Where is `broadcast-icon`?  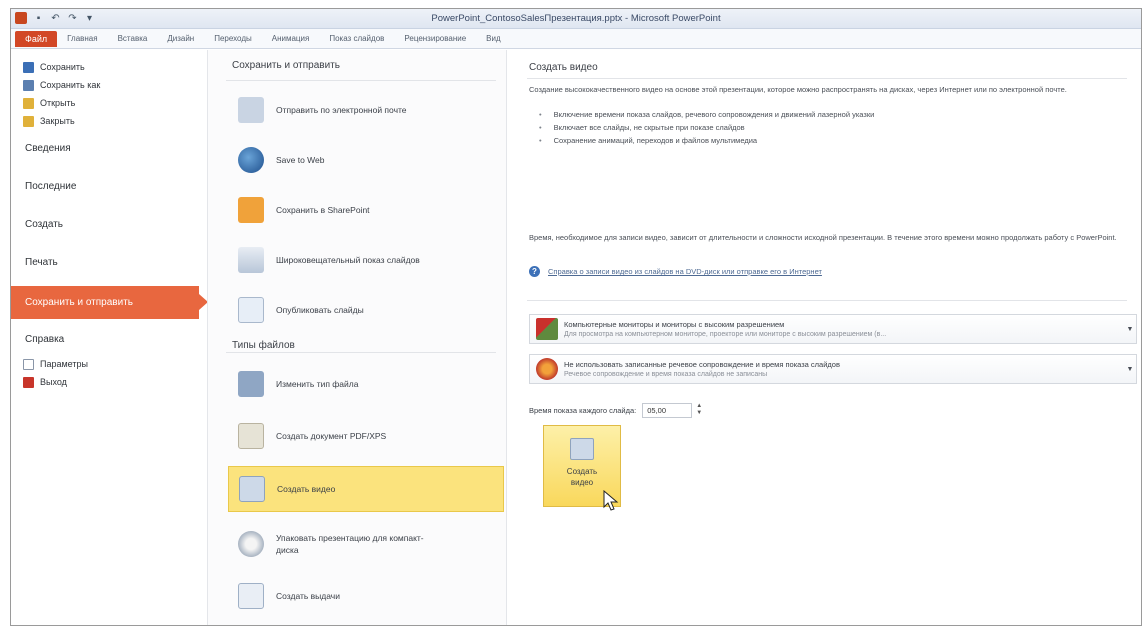
broadcast-icon is located at coordinates (251, 260).